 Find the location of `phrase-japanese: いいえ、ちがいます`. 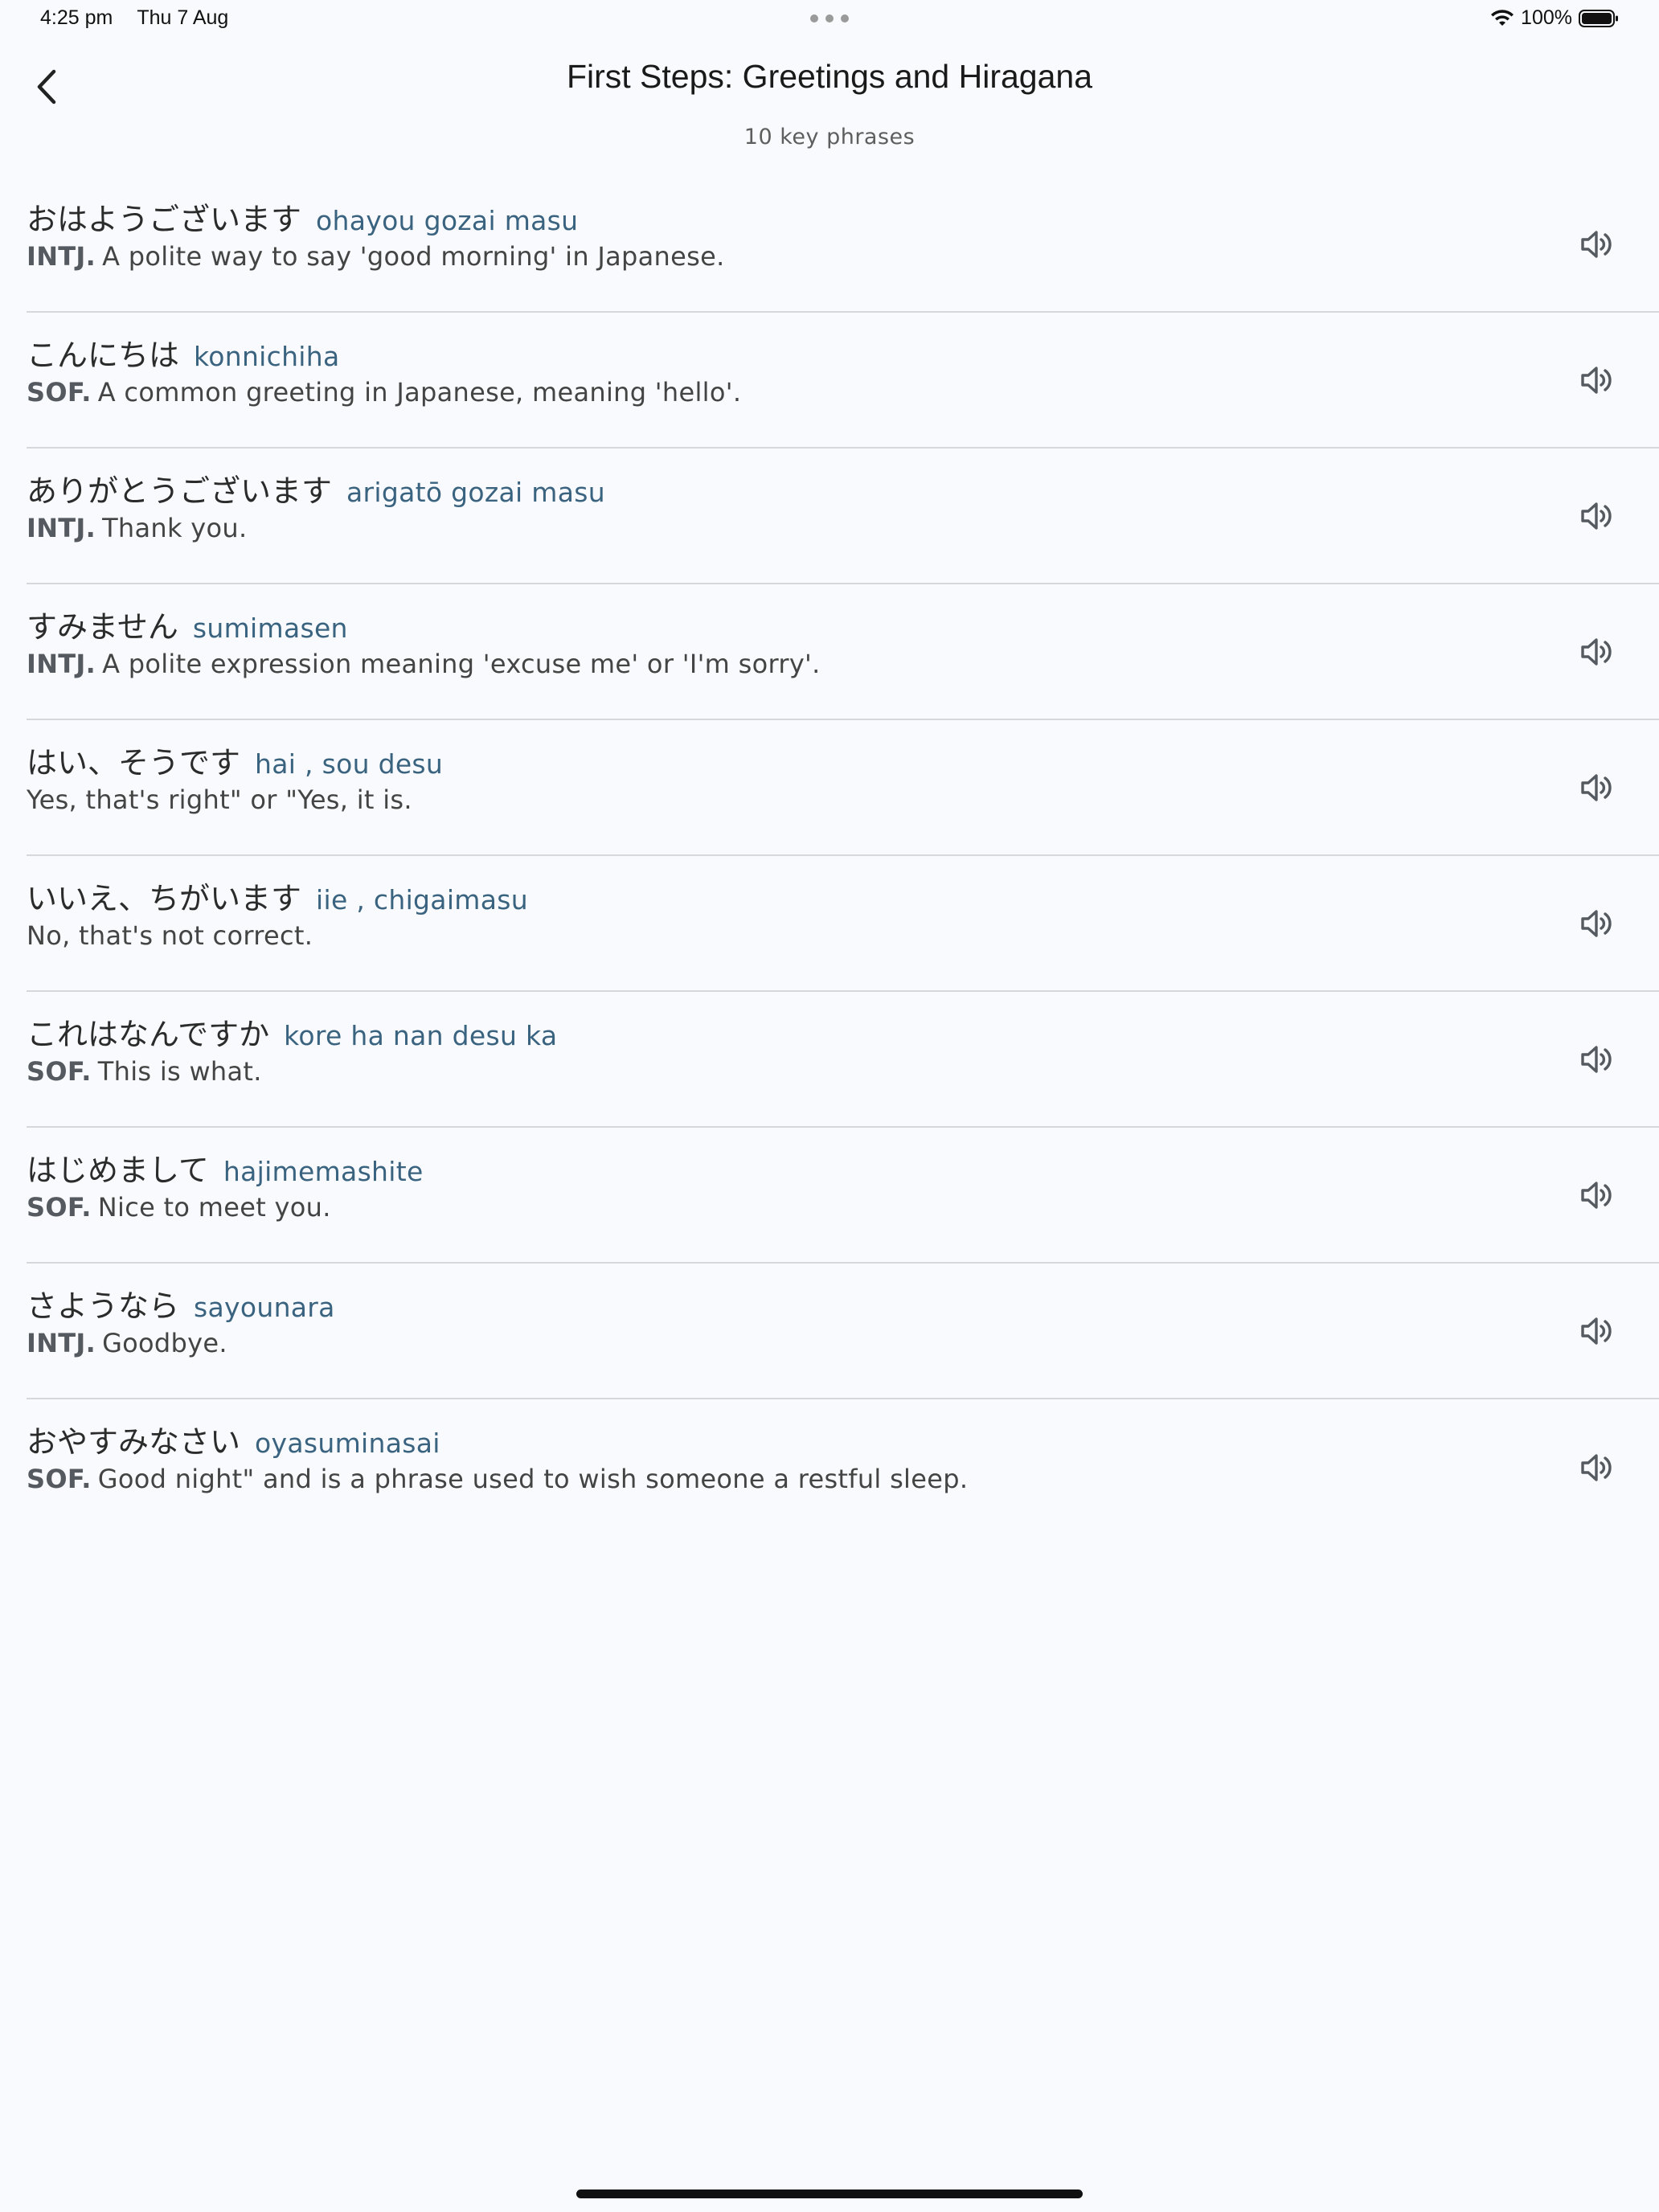

phrase-japanese: いいえ、ちがいます is located at coordinates (164, 898).